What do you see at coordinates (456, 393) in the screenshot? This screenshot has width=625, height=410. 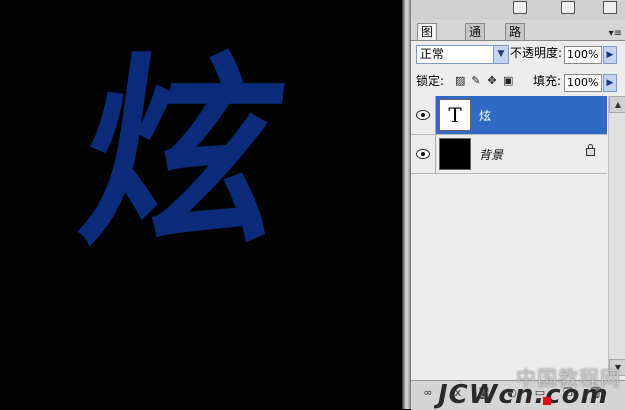 I see `layer-style-icon: fx` at bounding box center [456, 393].